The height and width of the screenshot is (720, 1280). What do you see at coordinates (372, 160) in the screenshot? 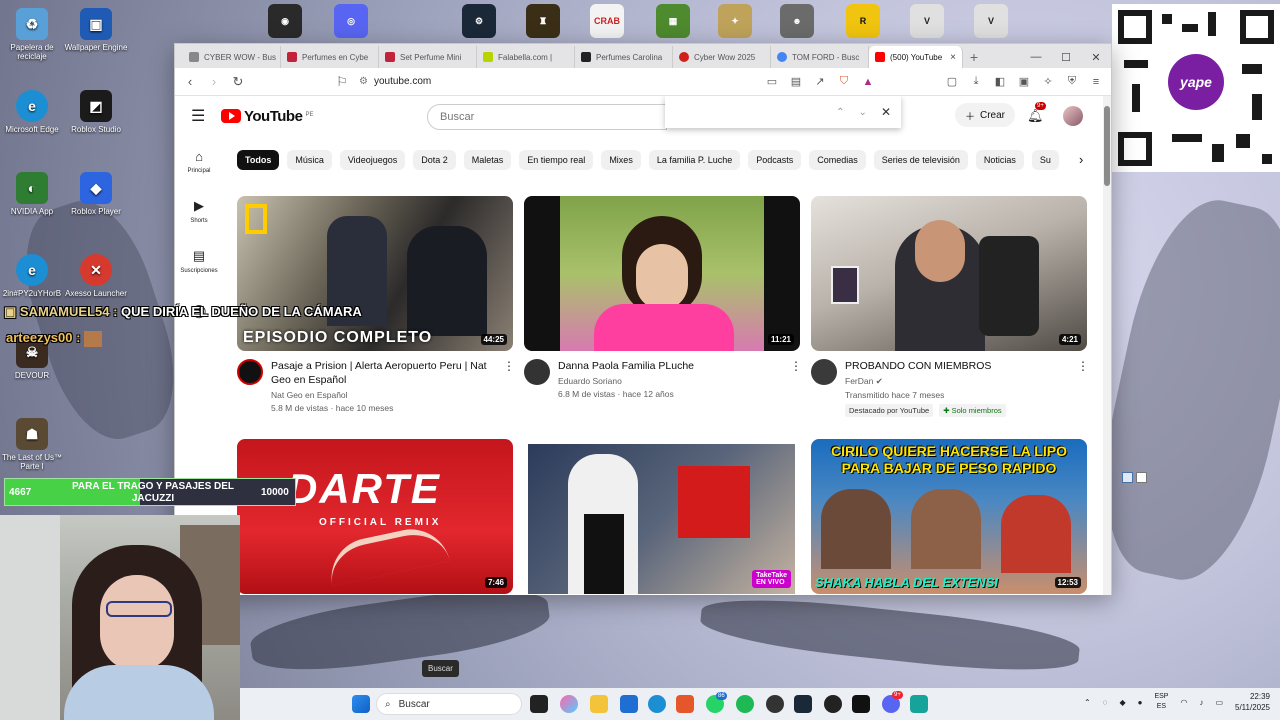
I see `chip: Videojuegos` at bounding box center [372, 160].